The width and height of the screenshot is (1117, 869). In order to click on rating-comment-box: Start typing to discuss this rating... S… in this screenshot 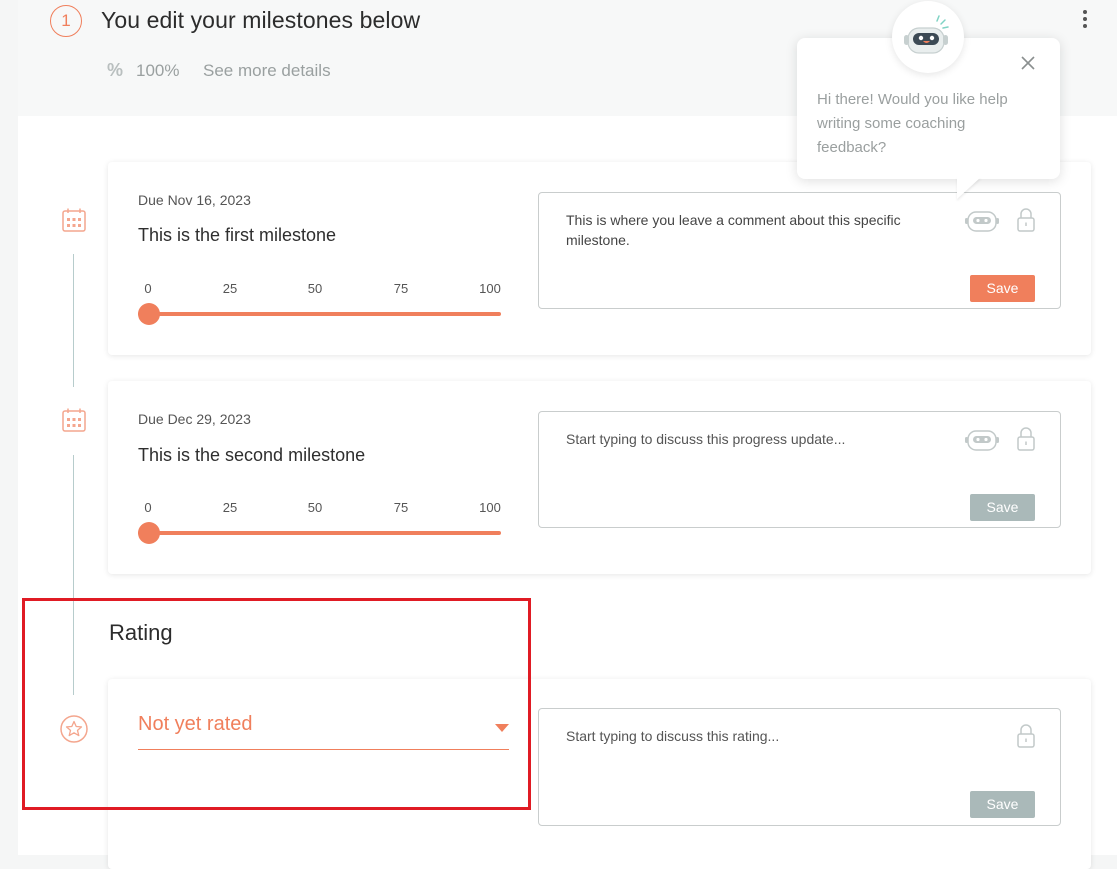, I will do `click(799, 767)`.